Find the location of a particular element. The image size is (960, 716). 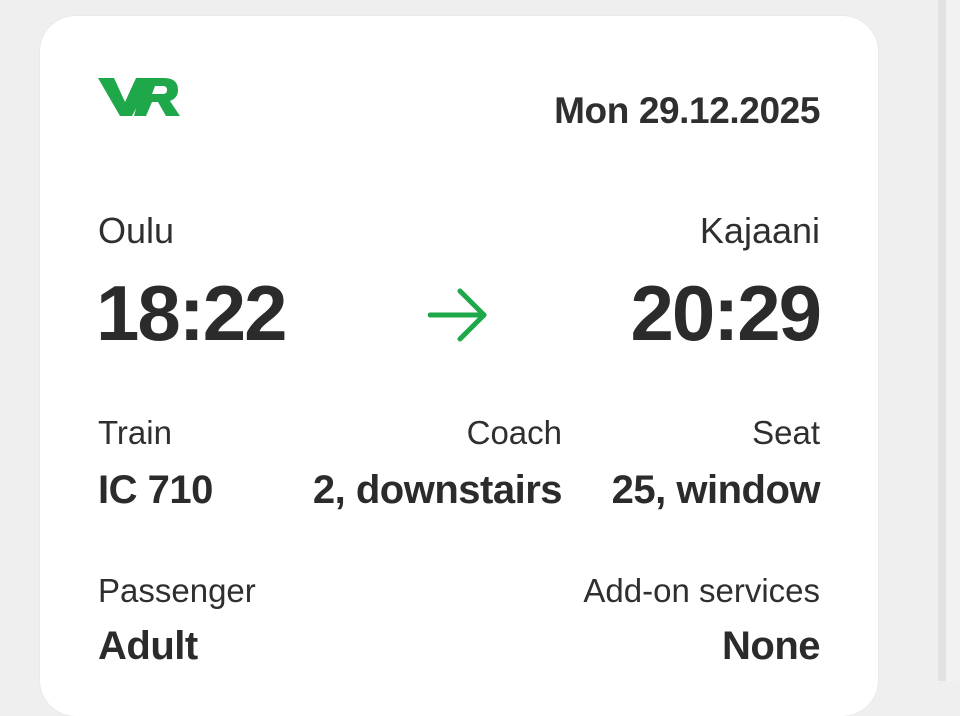

travel-date: Mon 29.12.2025 is located at coordinates (687, 110).